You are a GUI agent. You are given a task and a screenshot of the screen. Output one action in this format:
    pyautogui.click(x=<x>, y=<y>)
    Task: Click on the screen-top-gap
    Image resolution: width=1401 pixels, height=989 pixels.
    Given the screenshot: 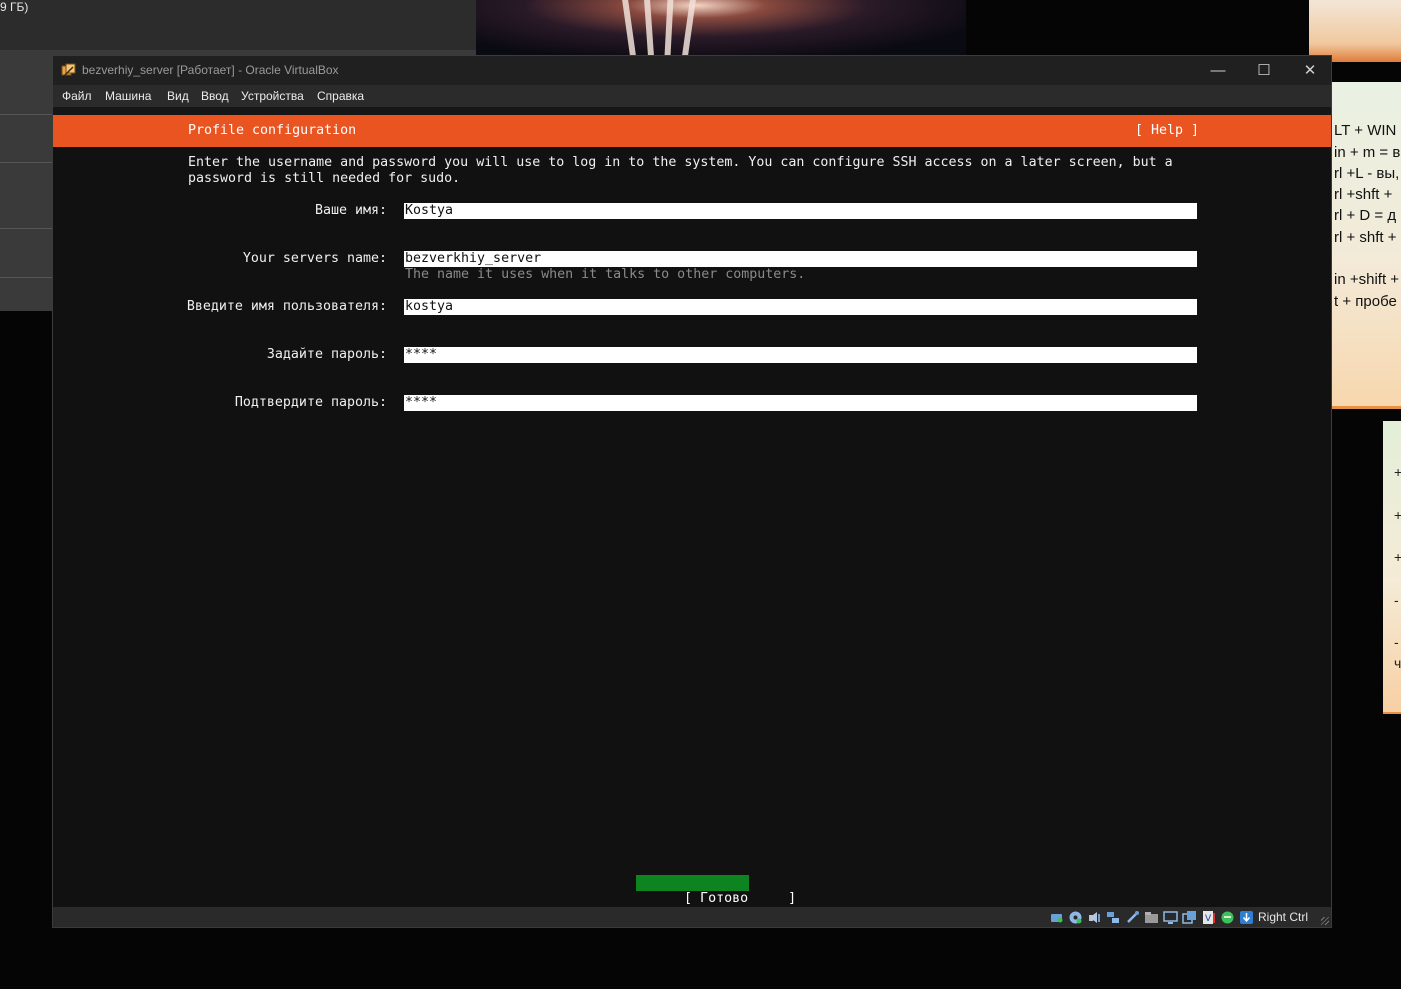 What is the action you would take?
    pyautogui.click(x=692, y=111)
    